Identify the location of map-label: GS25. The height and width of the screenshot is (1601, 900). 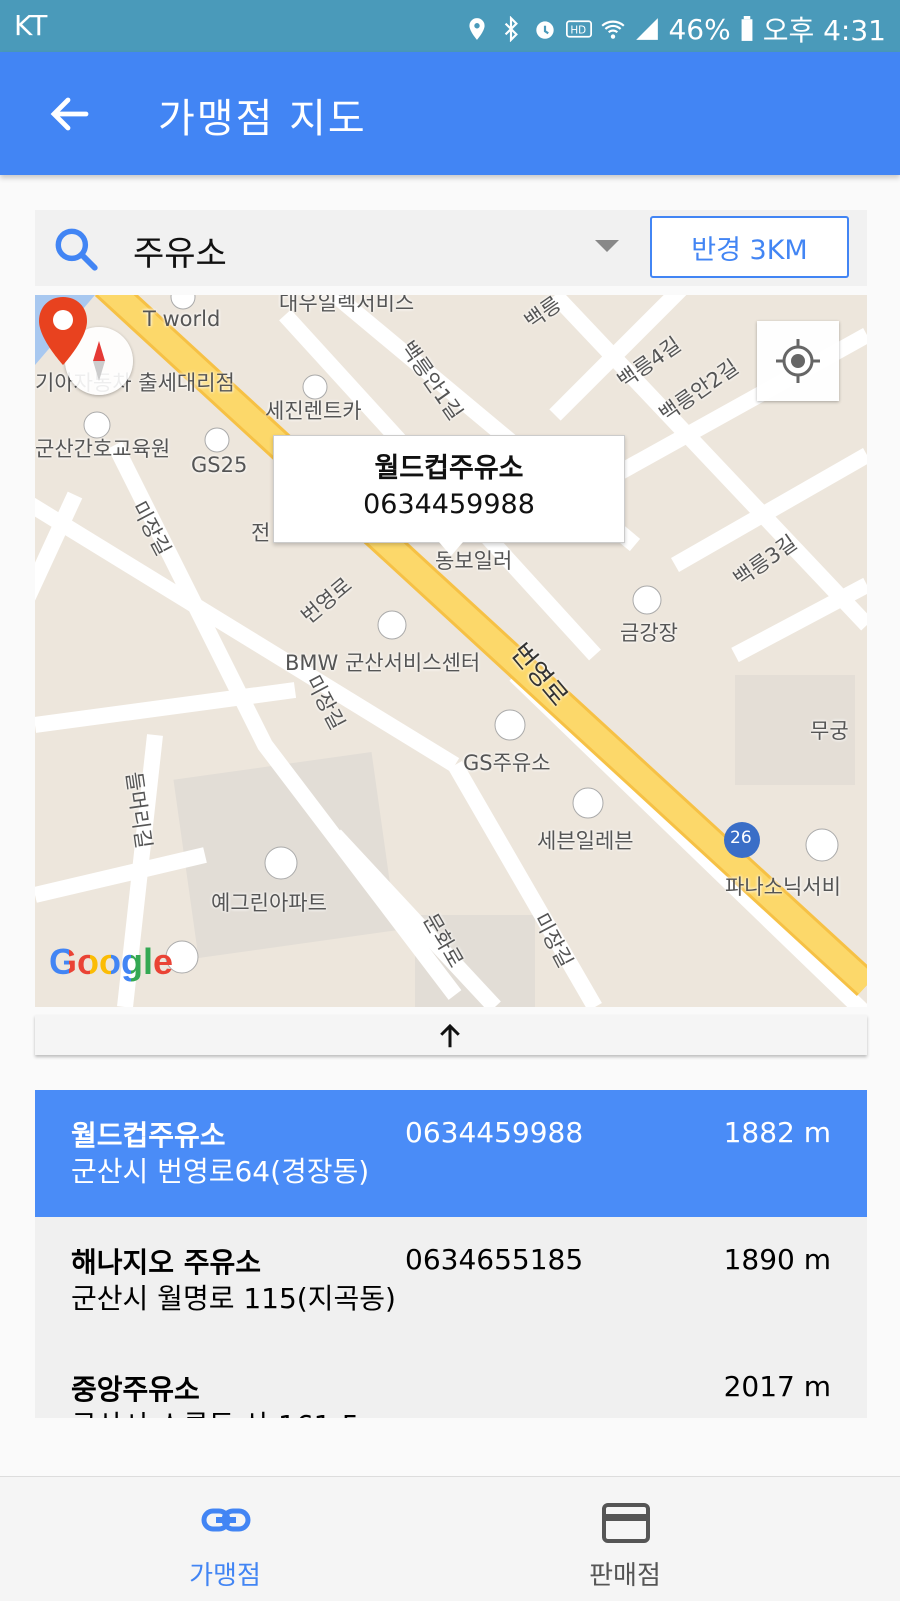
(219, 465).